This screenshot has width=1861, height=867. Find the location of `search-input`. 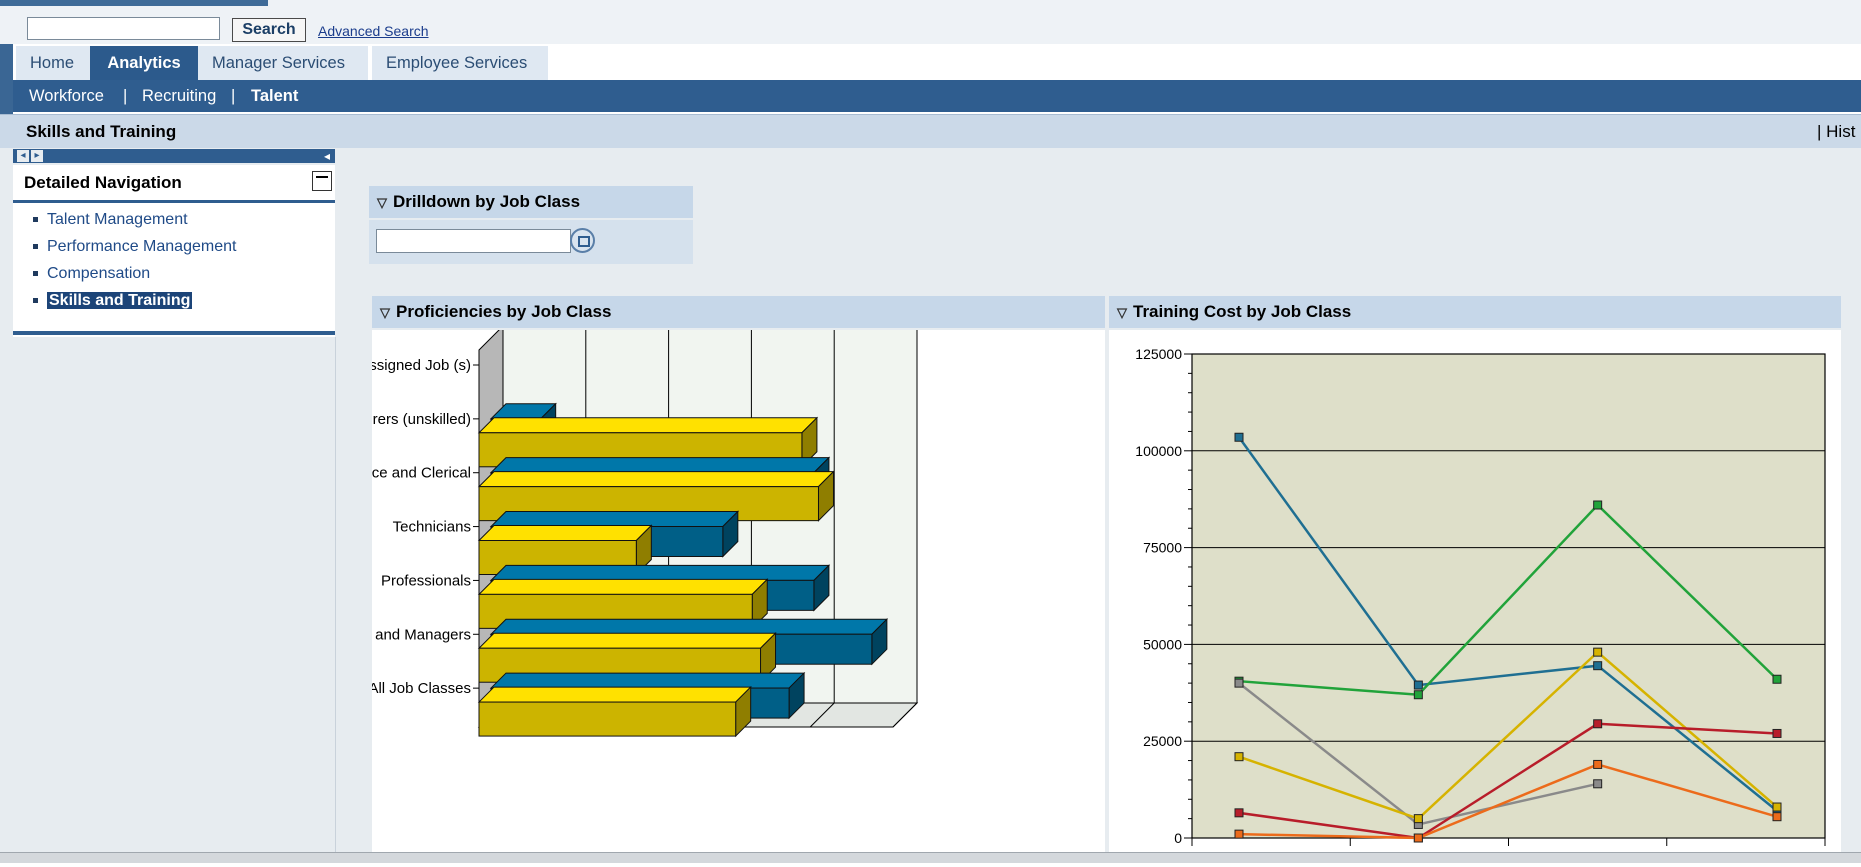

search-input is located at coordinates (123, 28).